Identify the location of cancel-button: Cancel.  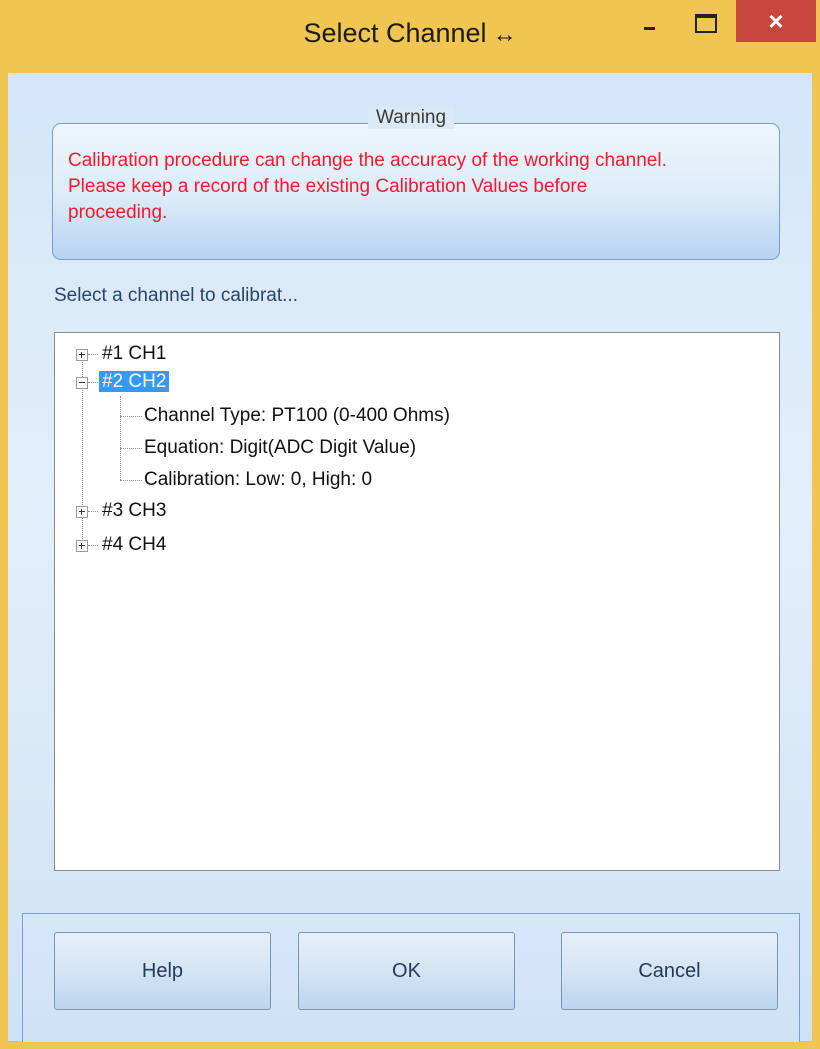
(669, 971).